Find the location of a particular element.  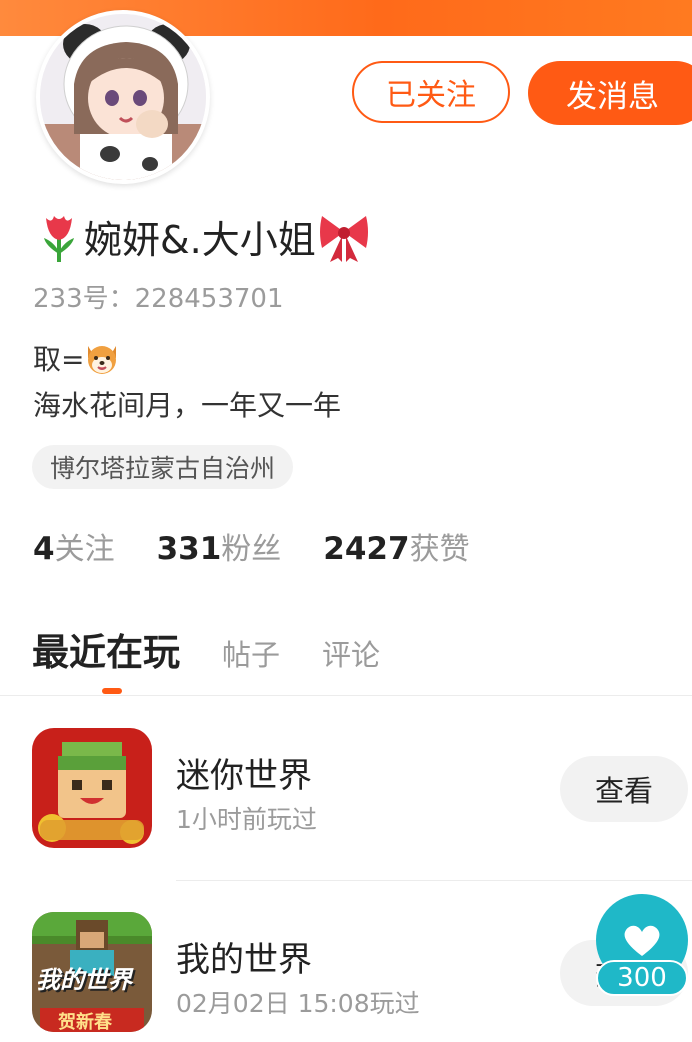

stat-fans-count: 331 is located at coordinates (189, 549).